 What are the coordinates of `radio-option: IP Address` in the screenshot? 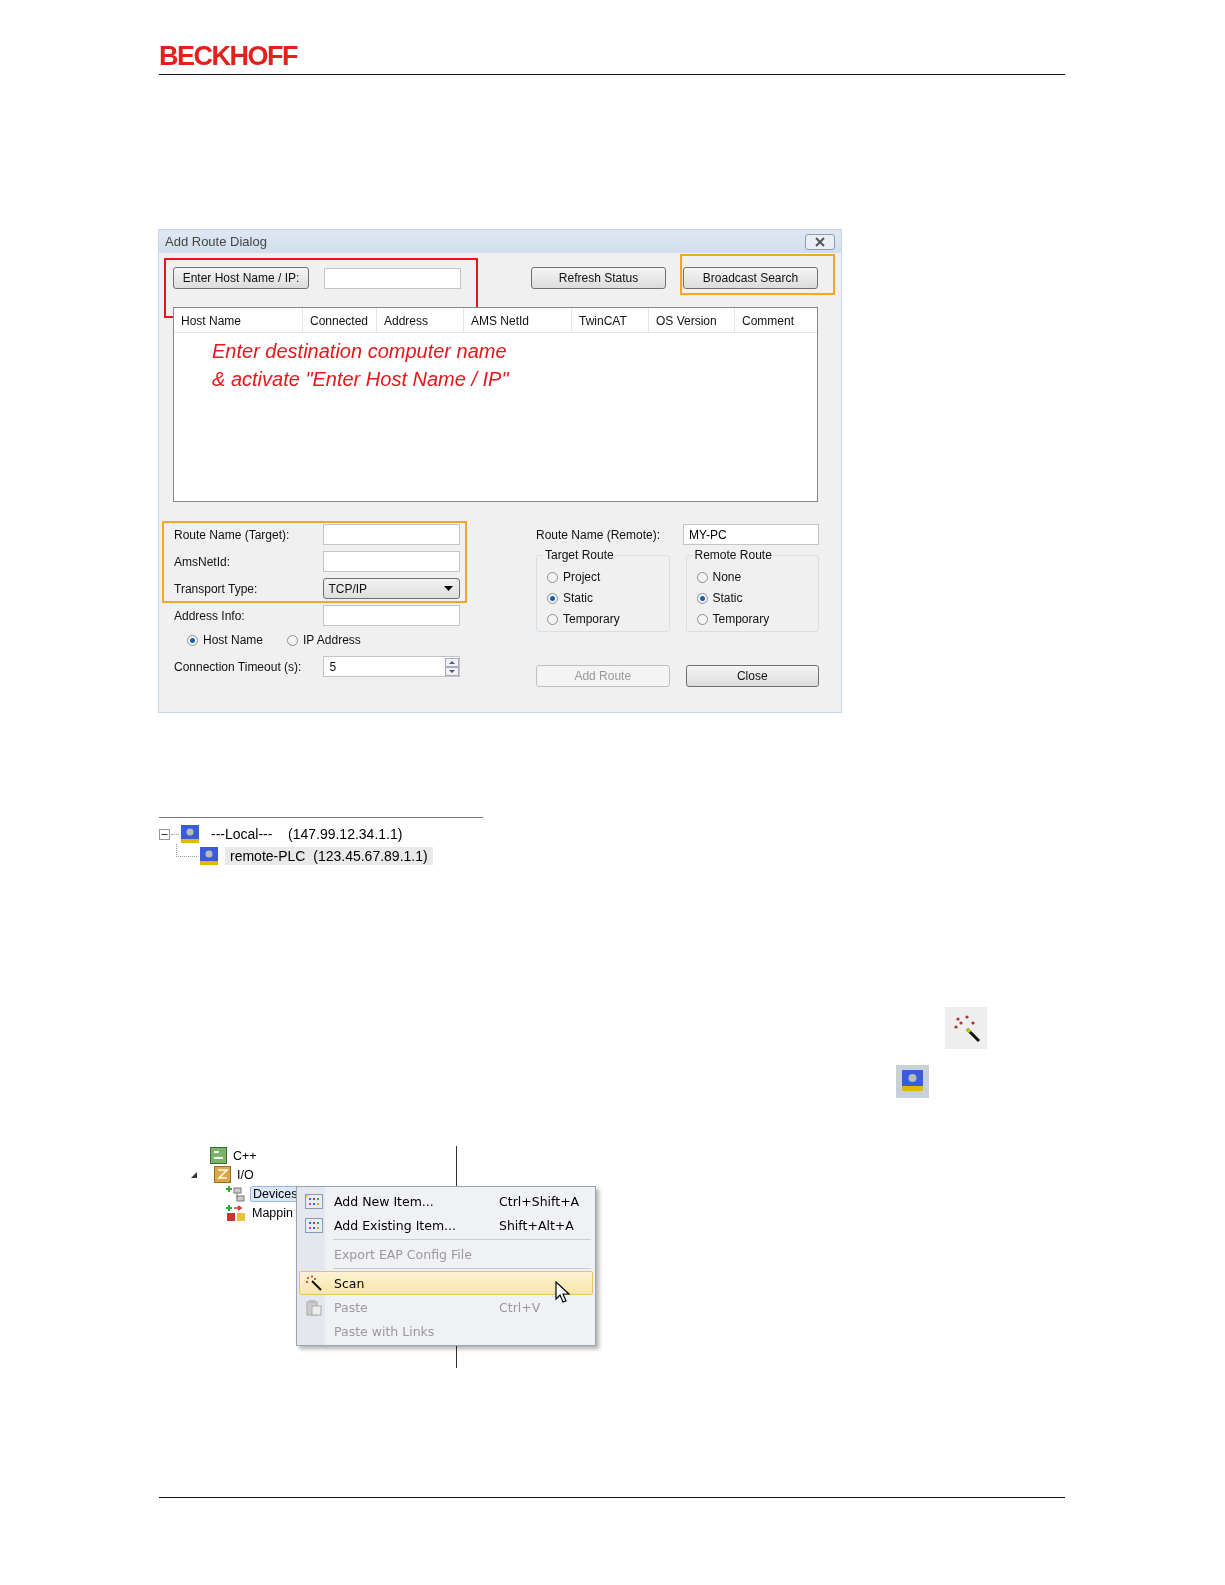 It's located at (324, 640).